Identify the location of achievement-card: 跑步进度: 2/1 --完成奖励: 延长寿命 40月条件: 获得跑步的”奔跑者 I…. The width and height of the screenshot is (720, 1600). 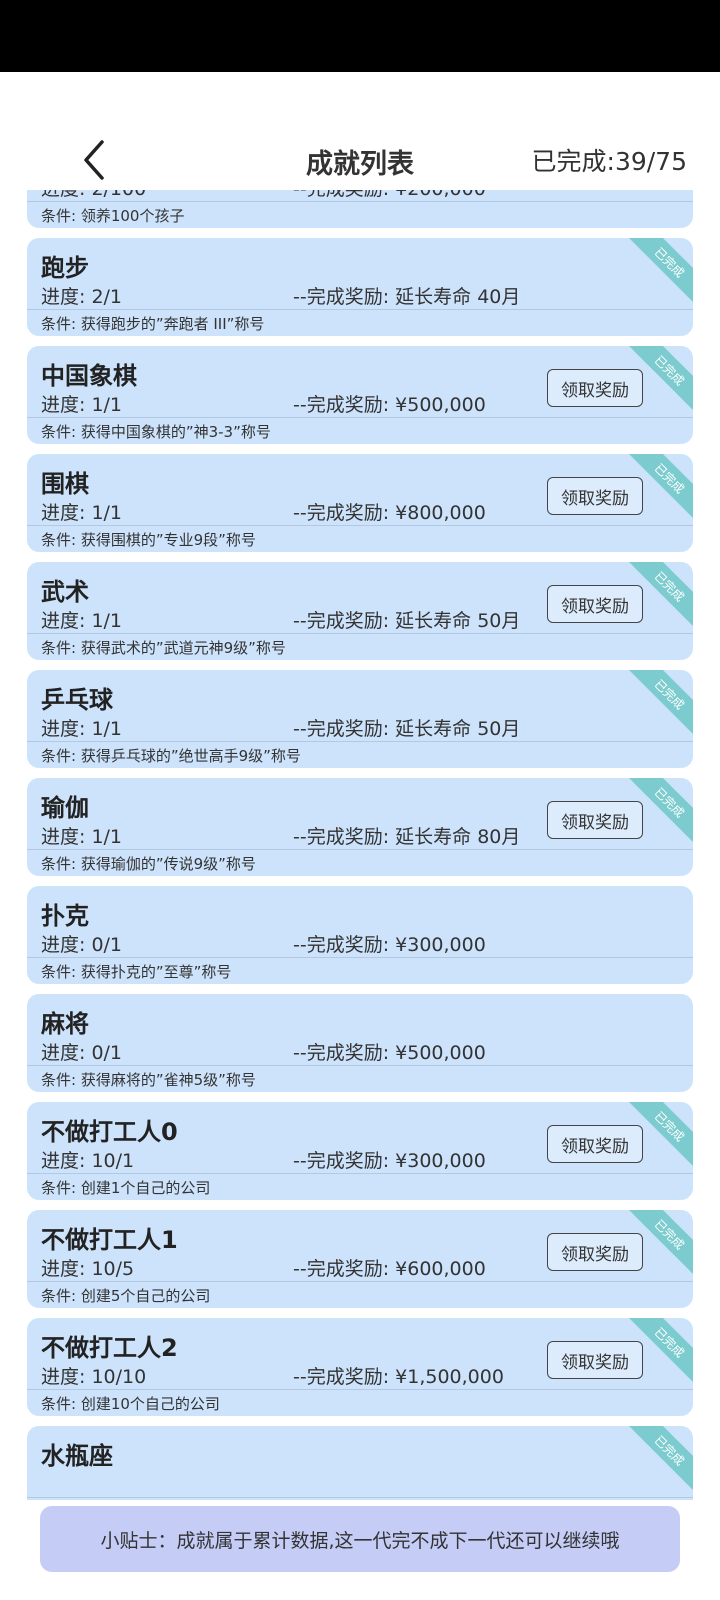
(360, 287).